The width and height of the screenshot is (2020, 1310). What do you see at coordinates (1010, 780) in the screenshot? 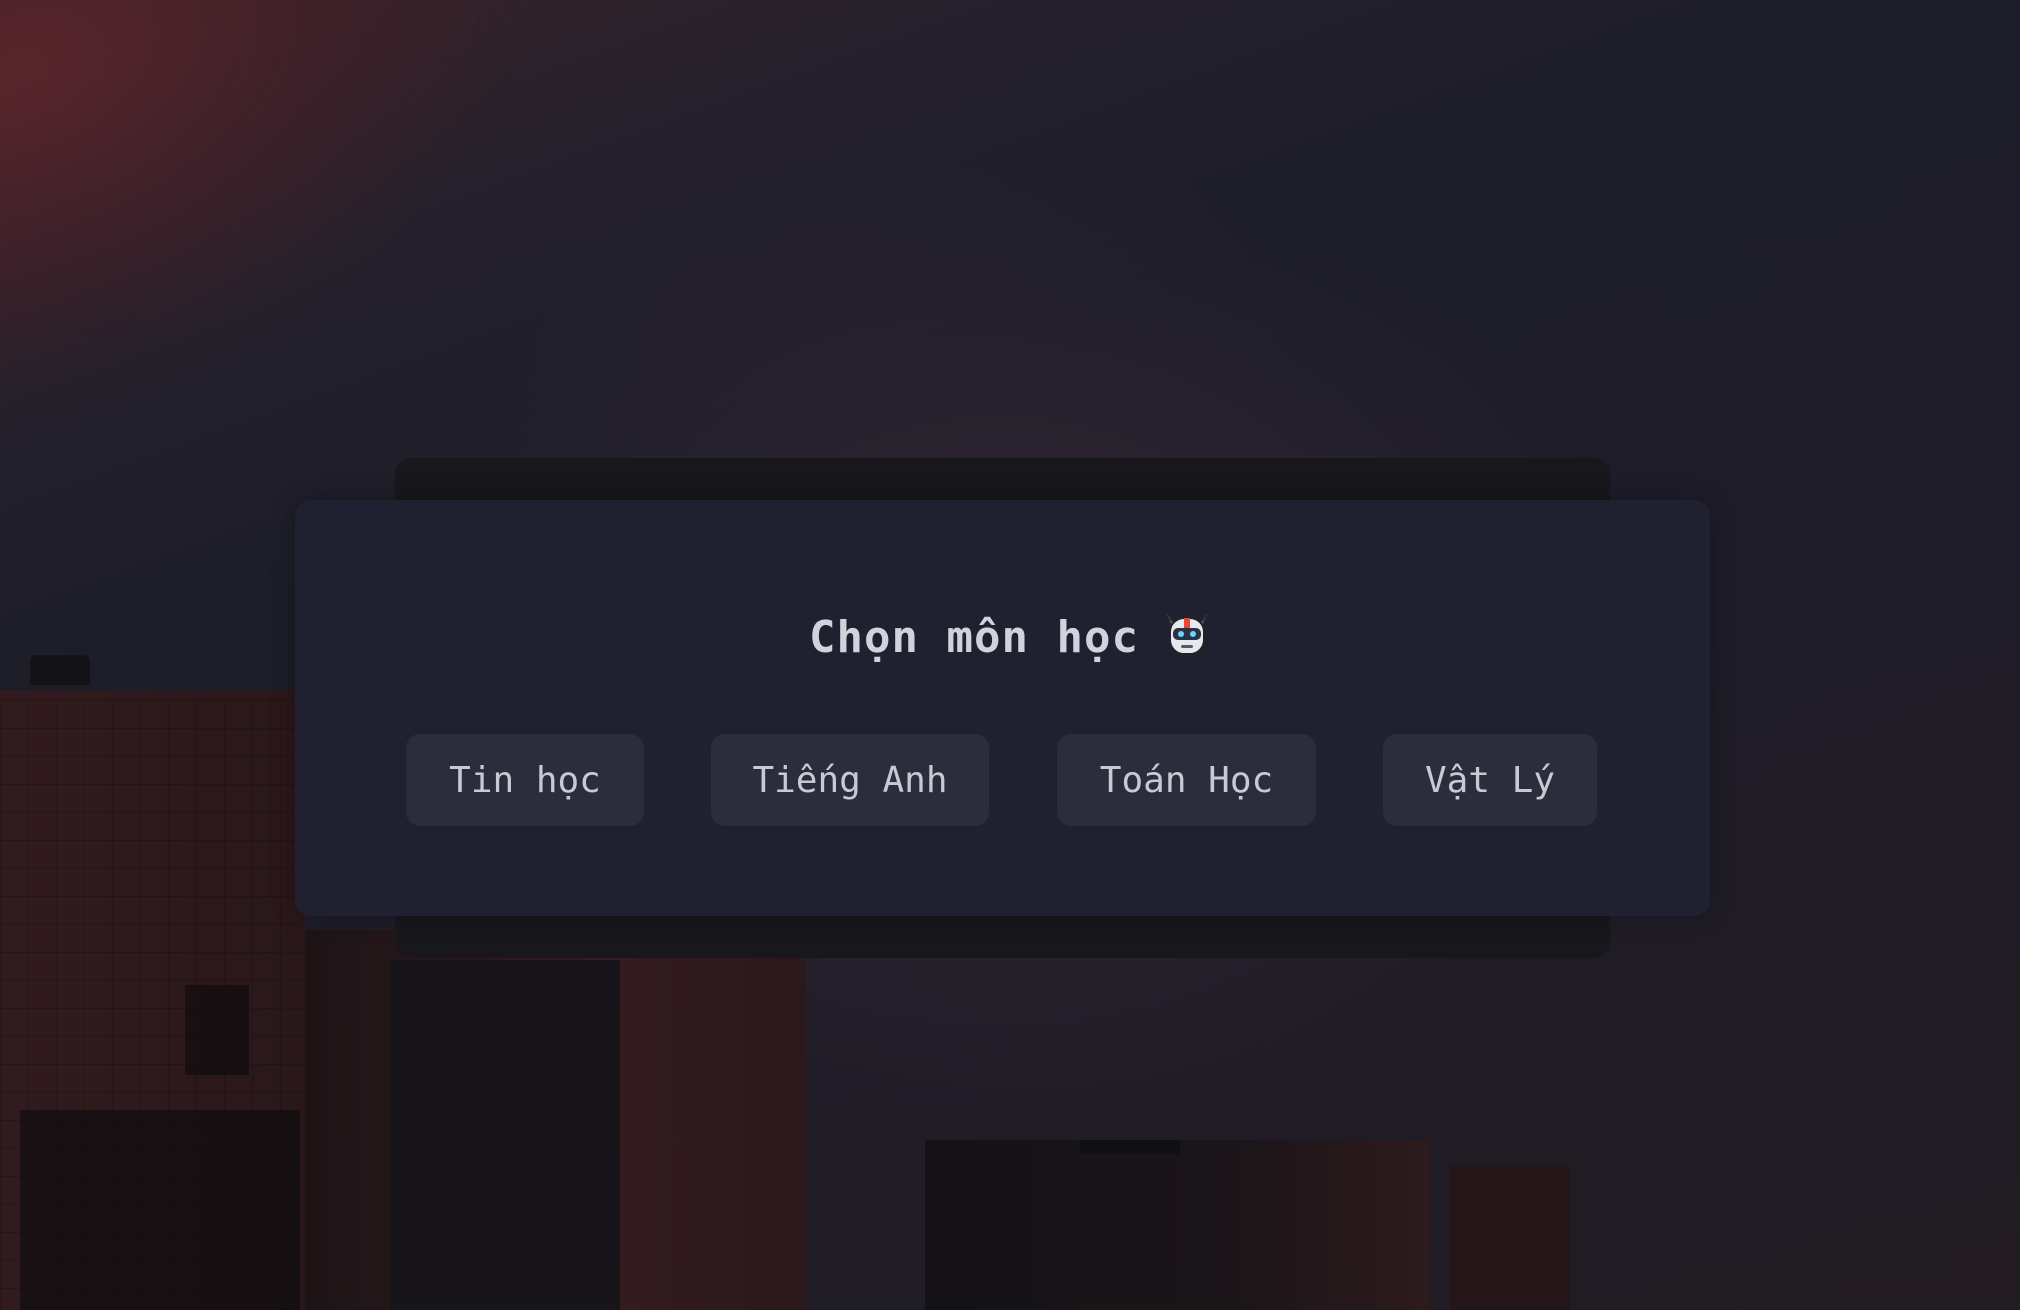
I see `subject-buttons: Tin học Tiếng Anh Toán Học Vật Lý` at bounding box center [1010, 780].